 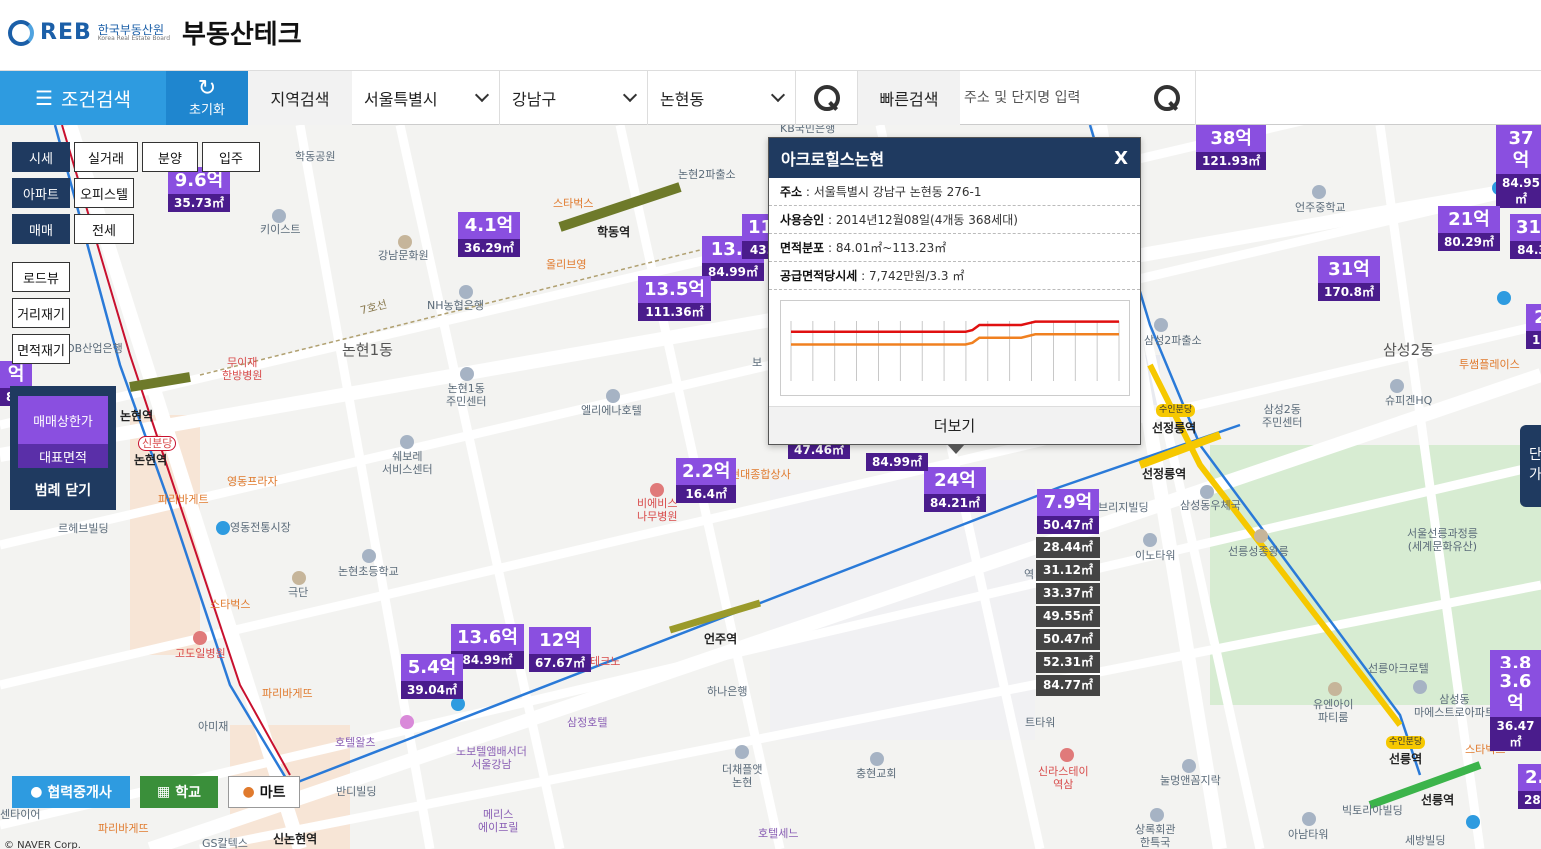 What do you see at coordinates (757, 362) in the screenshot?
I see `map-label-poi: 보` at bounding box center [757, 362].